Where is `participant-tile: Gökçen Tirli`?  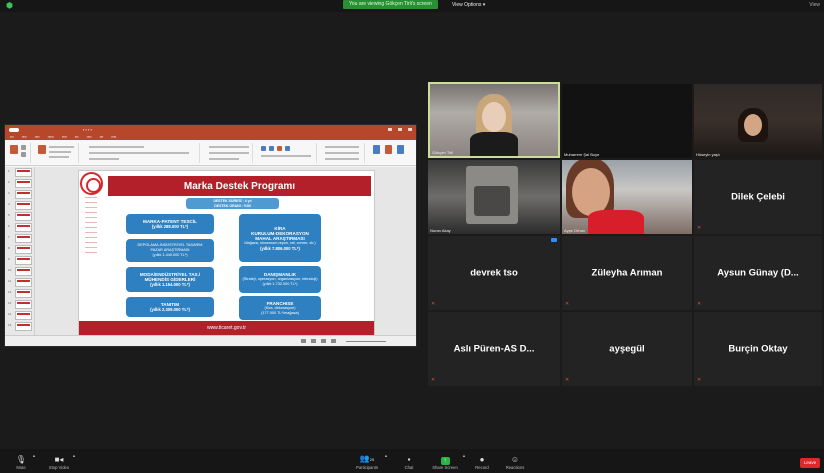 participant-tile: Gökçen Tirli is located at coordinates (494, 120).